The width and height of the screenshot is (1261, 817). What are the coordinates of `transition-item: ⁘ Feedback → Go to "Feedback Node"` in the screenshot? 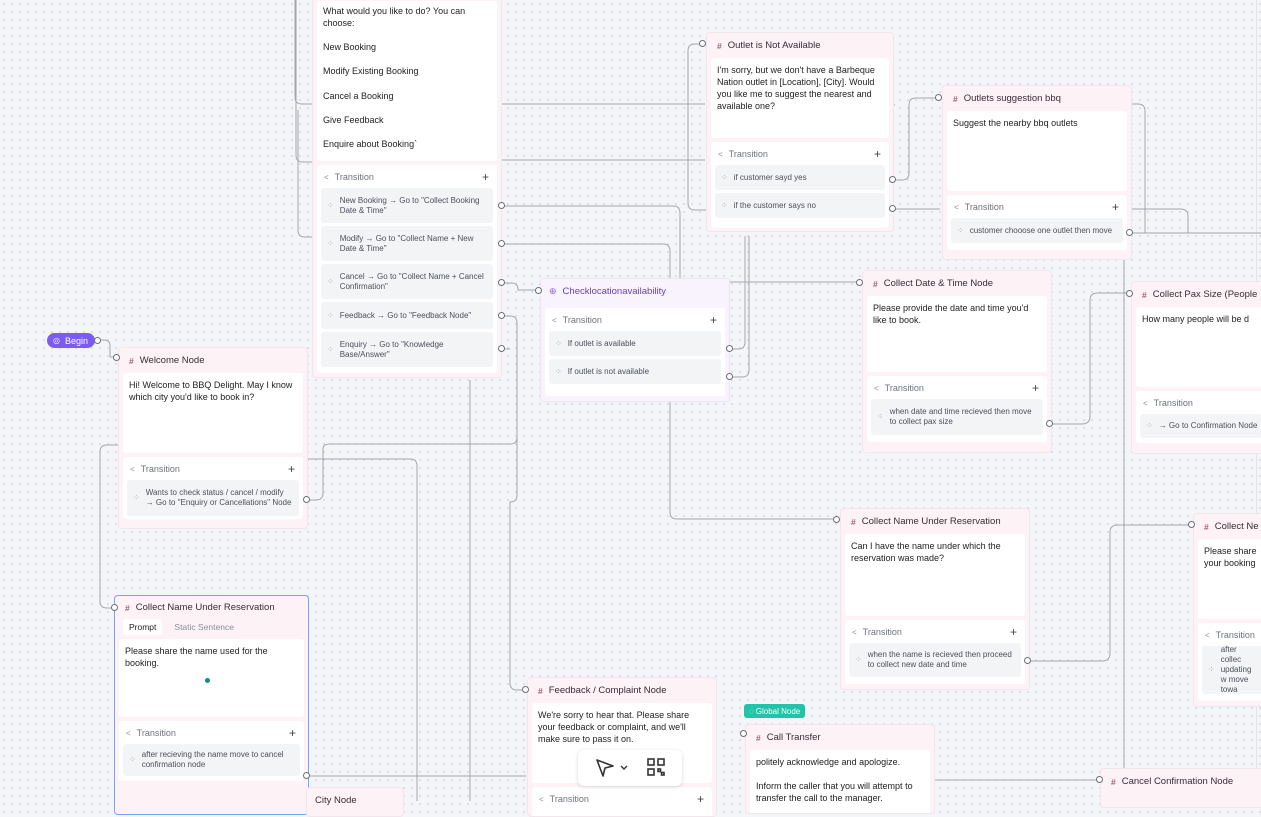 It's located at (407, 315).